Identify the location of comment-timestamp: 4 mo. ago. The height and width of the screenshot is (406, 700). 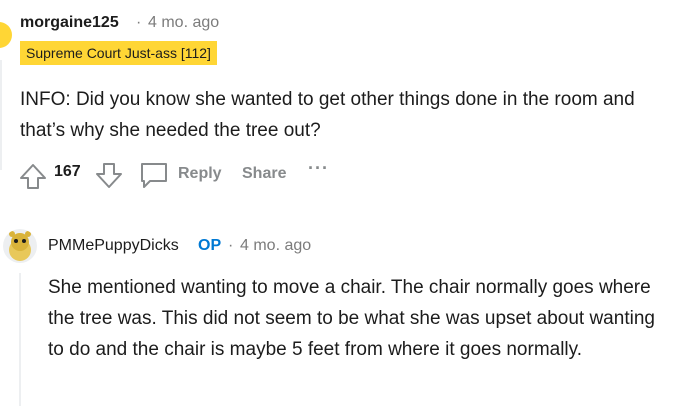
(183, 23).